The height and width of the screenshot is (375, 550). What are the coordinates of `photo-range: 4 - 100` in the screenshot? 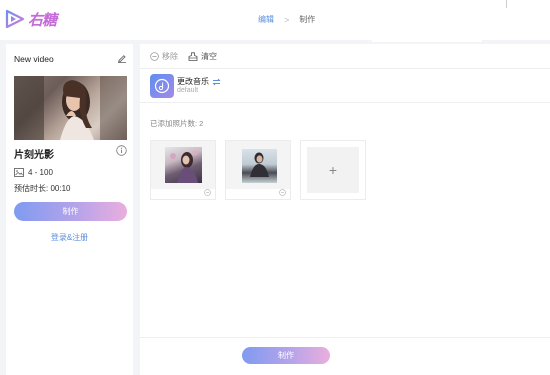 It's located at (33, 172).